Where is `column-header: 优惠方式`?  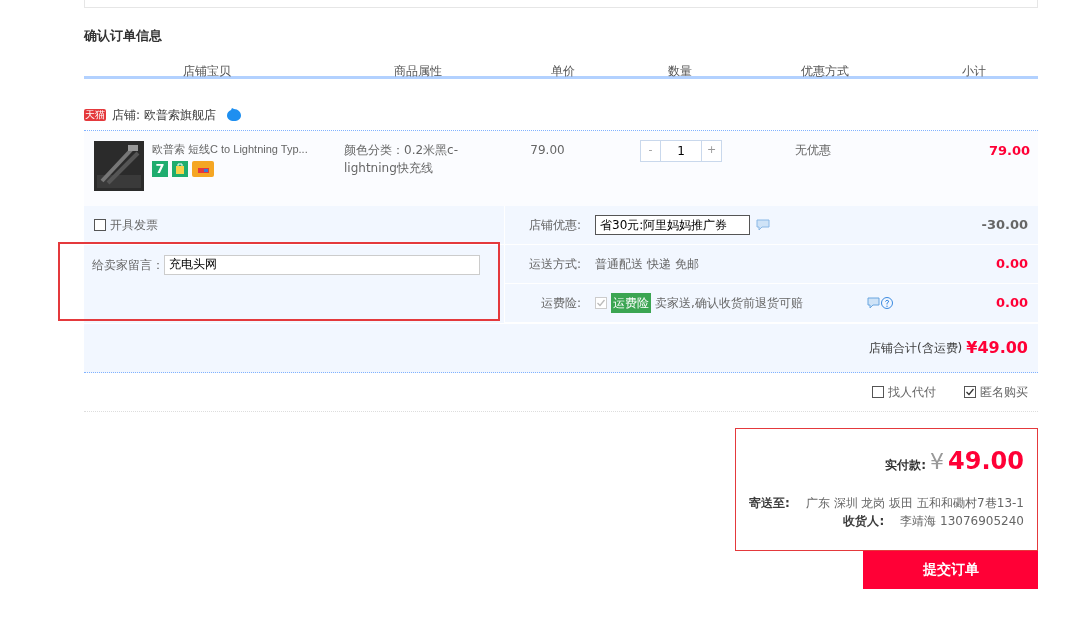
column-header: 优惠方式 is located at coordinates (825, 71).